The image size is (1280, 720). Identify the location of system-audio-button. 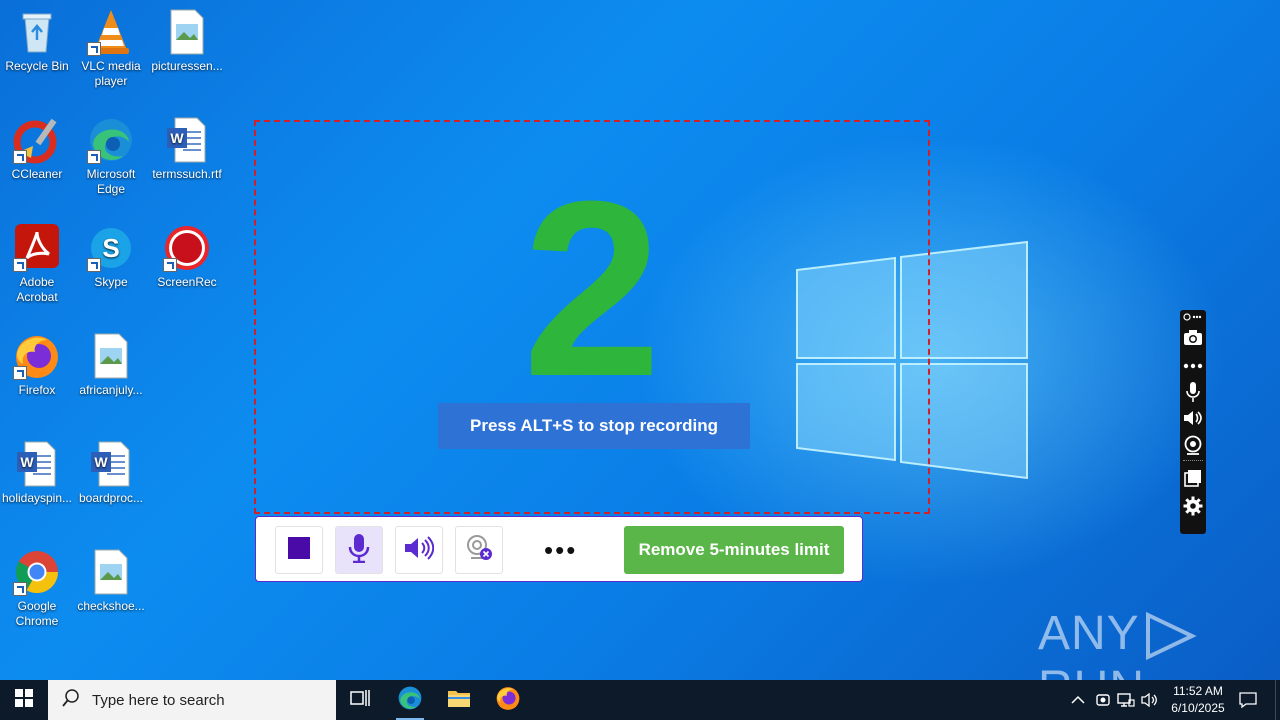
(419, 550).